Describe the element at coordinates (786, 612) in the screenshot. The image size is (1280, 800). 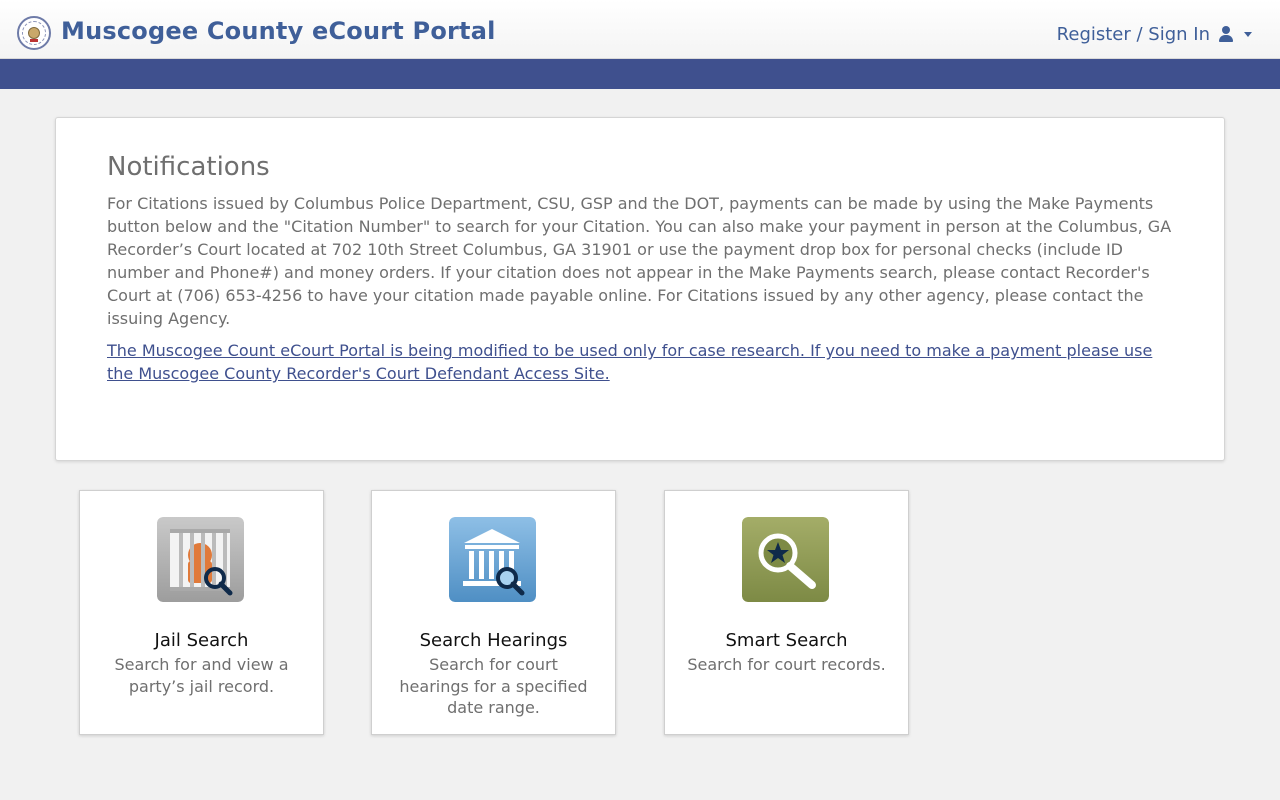
I see `smart-search-tile: Smart Search Search for court records.` at that location.